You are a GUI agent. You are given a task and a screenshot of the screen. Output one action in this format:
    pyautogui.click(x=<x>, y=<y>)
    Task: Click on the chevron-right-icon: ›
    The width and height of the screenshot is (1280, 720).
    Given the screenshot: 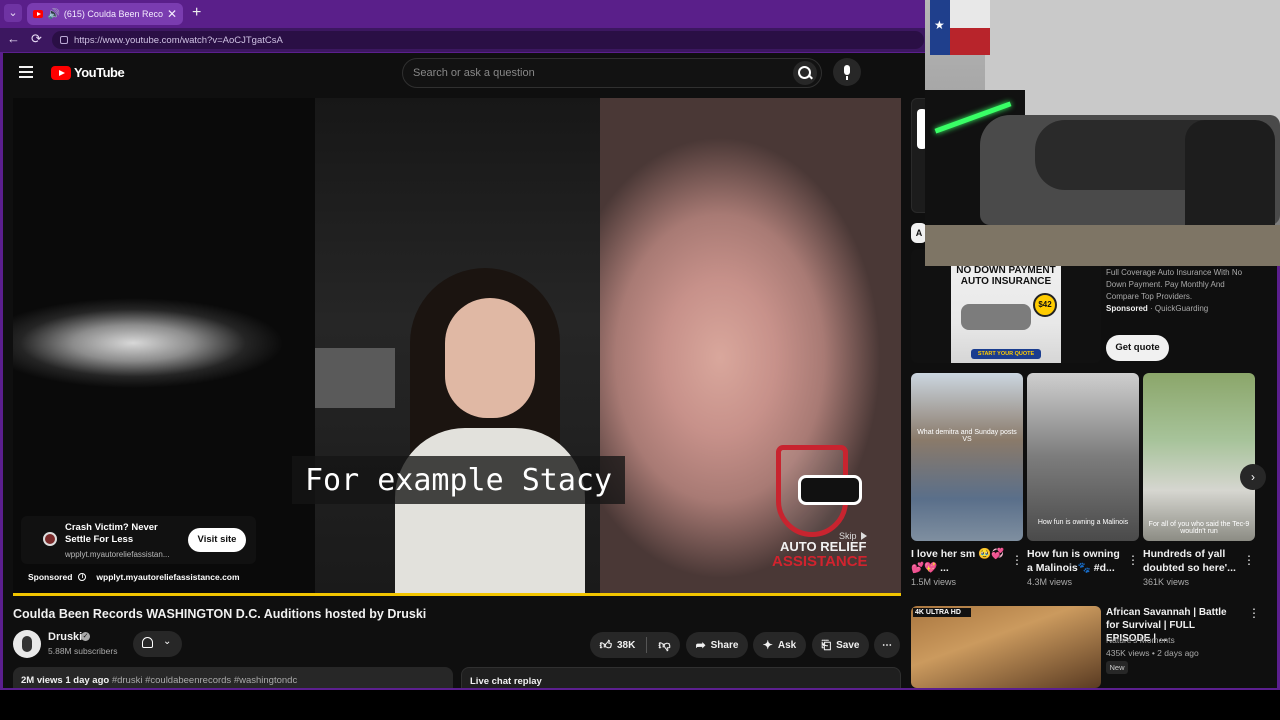 What is the action you would take?
    pyautogui.click(x=1253, y=477)
    